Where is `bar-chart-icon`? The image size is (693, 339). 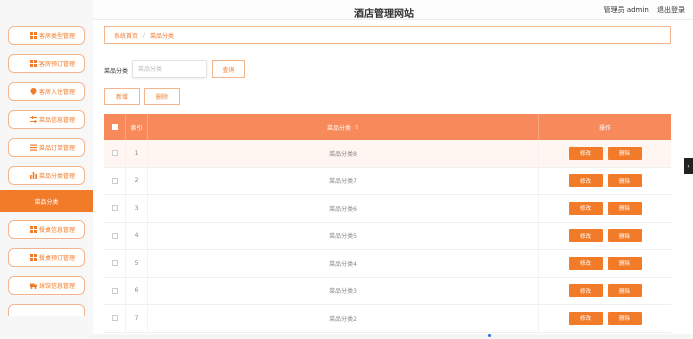
bar-chart-icon is located at coordinates (33, 175).